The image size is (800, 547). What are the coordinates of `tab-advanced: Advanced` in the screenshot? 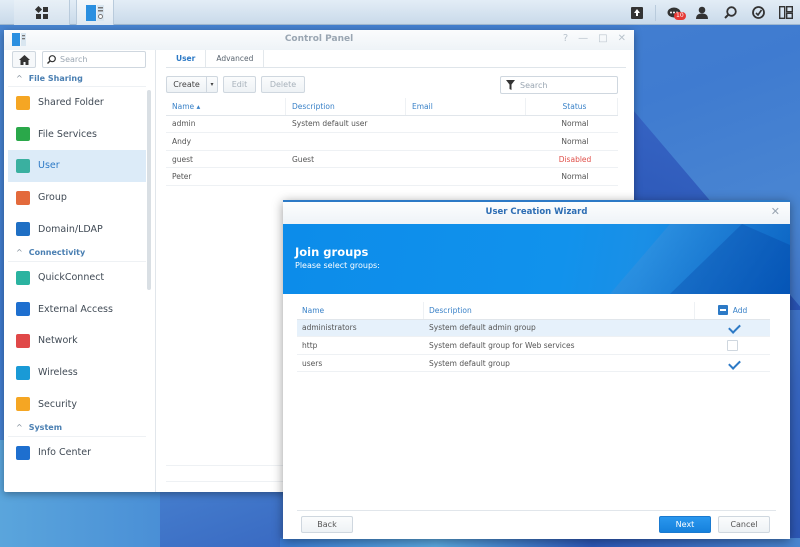 It's located at (235, 58).